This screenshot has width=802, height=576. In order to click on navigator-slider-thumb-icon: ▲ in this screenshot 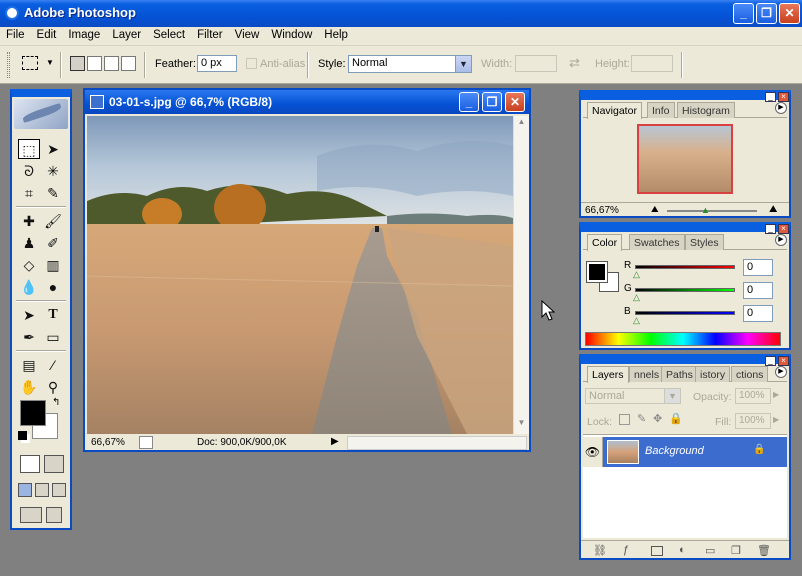, I will do `click(705, 210)`.